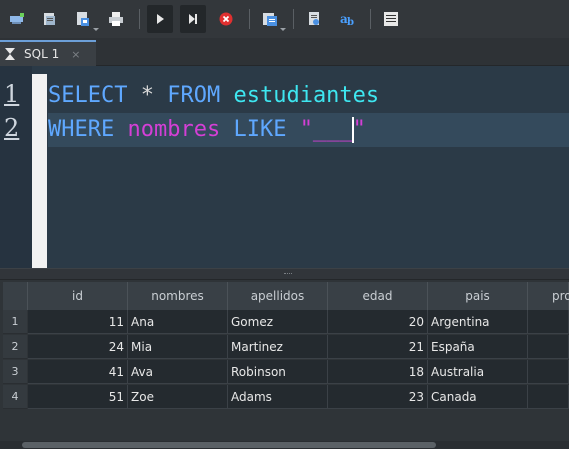 The width and height of the screenshot is (569, 449). I want to click on cell-id: 41, so click(78, 372).